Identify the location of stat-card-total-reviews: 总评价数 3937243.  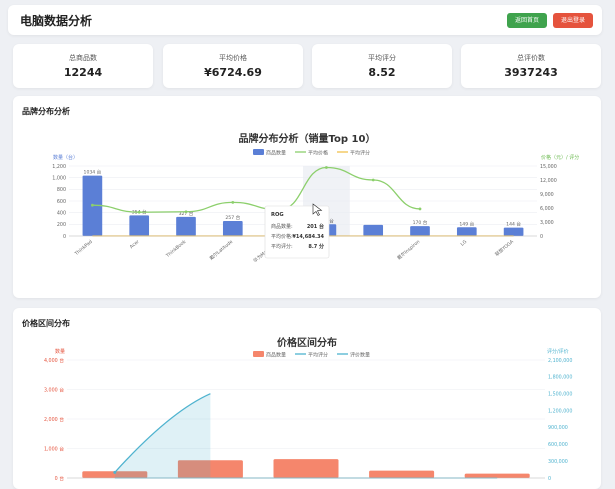
(531, 66).